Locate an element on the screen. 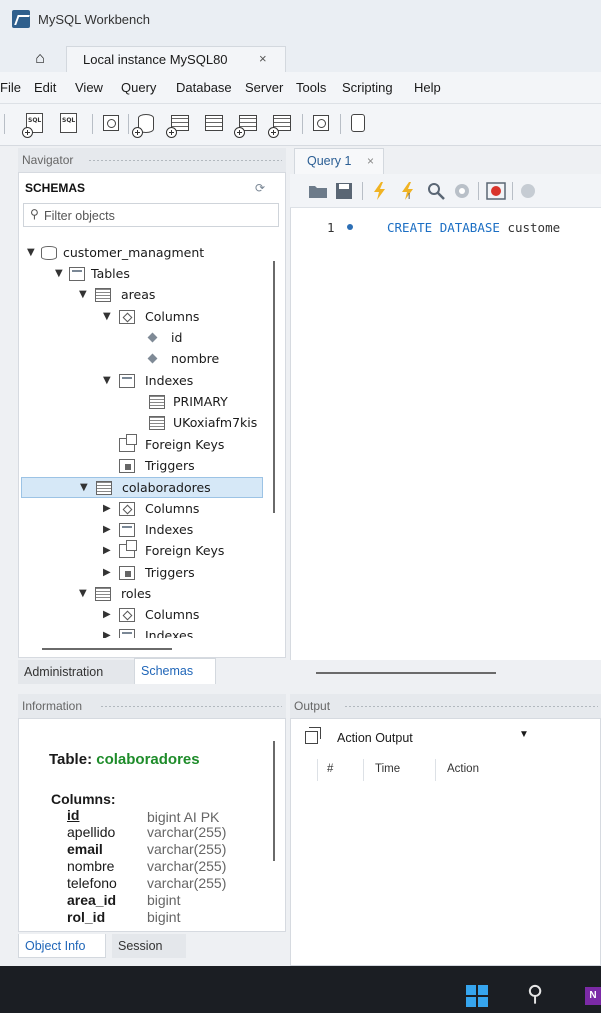  table-name: colaboradores is located at coordinates (166, 487).